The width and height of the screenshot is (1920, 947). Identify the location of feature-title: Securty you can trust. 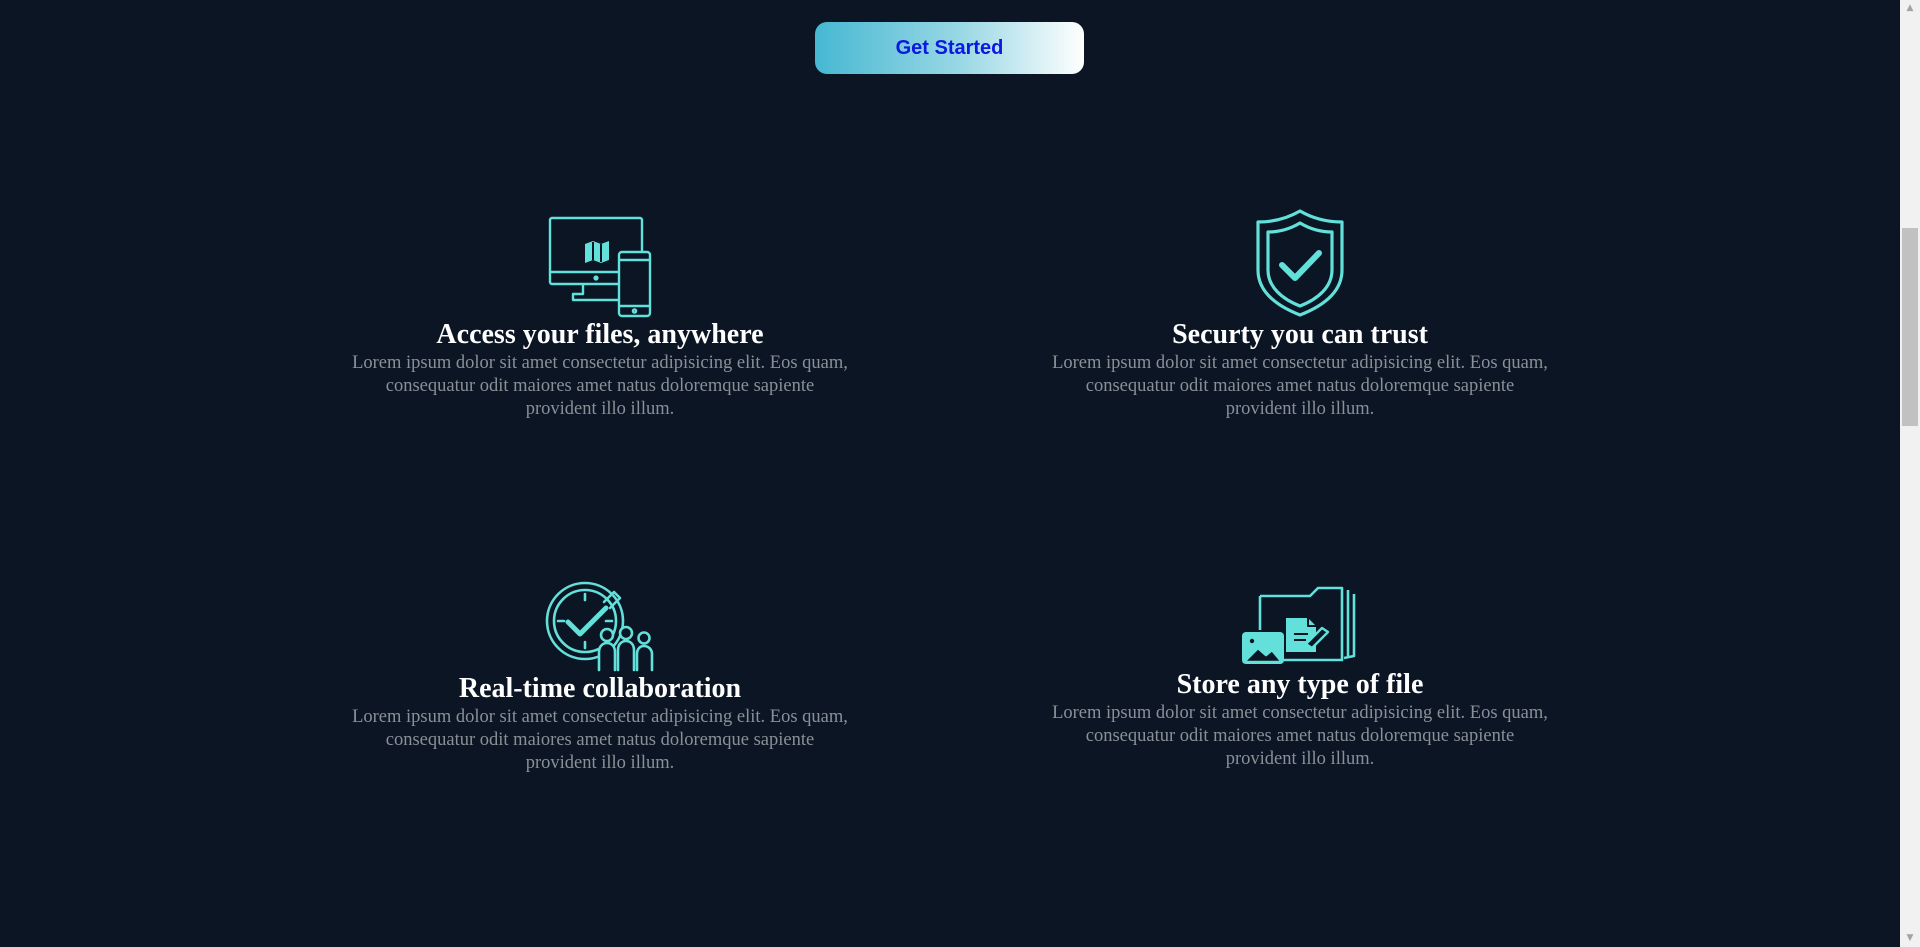
(1300, 334).